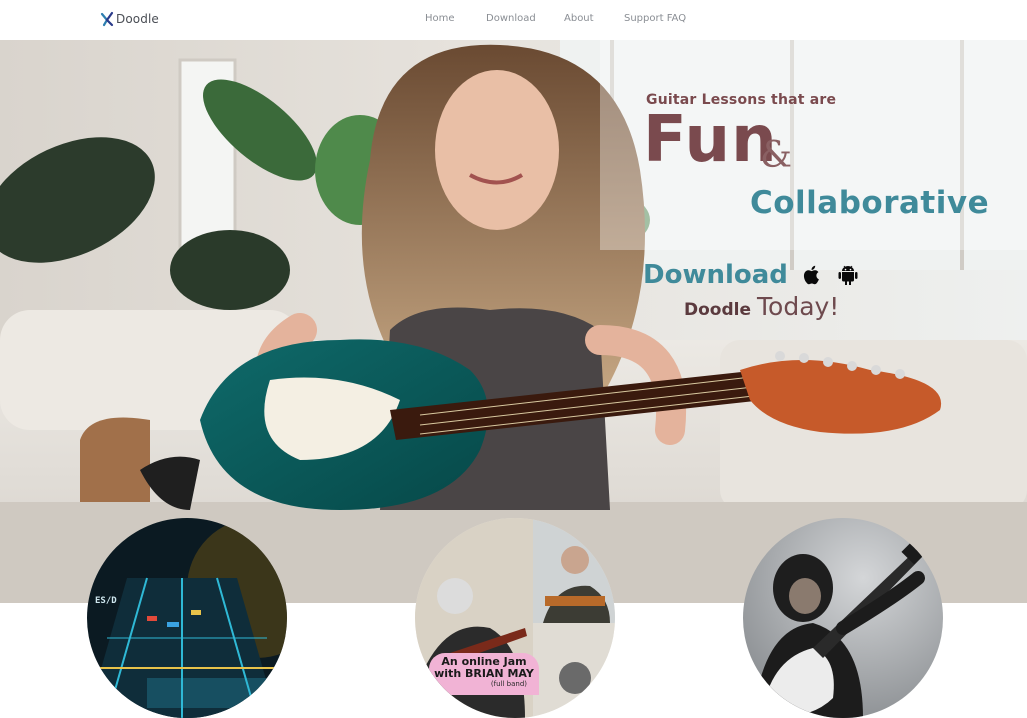  Describe the element at coordinates (798, 306) in the screenshot. I see `today-word: Today!` at that location.